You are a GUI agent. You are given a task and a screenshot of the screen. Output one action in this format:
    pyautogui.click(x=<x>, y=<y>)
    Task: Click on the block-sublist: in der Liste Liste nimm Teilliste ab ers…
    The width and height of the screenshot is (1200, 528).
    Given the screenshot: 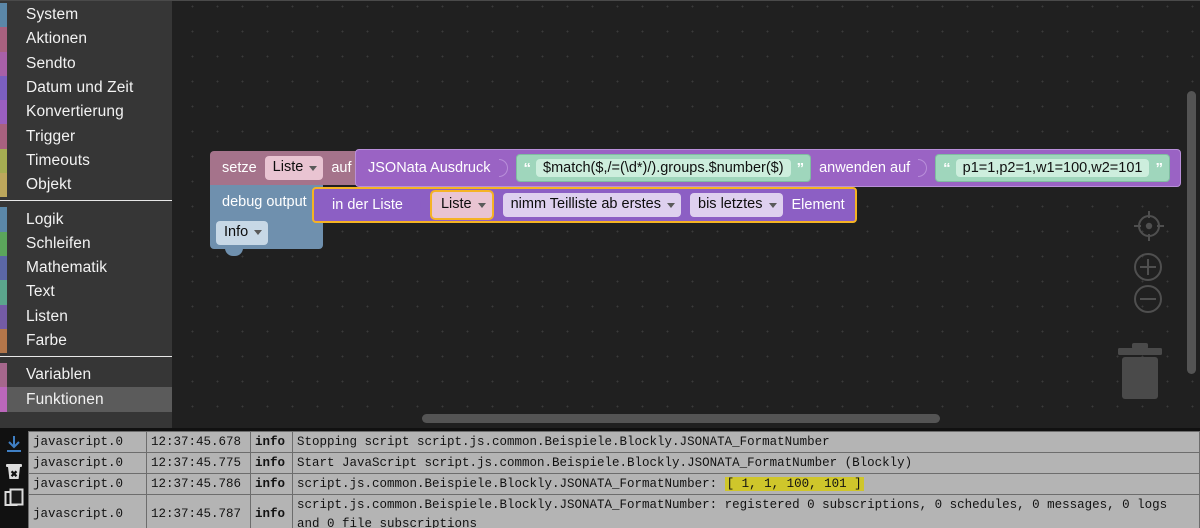 What is the action you would take?
    pyautogui.click(x=584, y=205)
    